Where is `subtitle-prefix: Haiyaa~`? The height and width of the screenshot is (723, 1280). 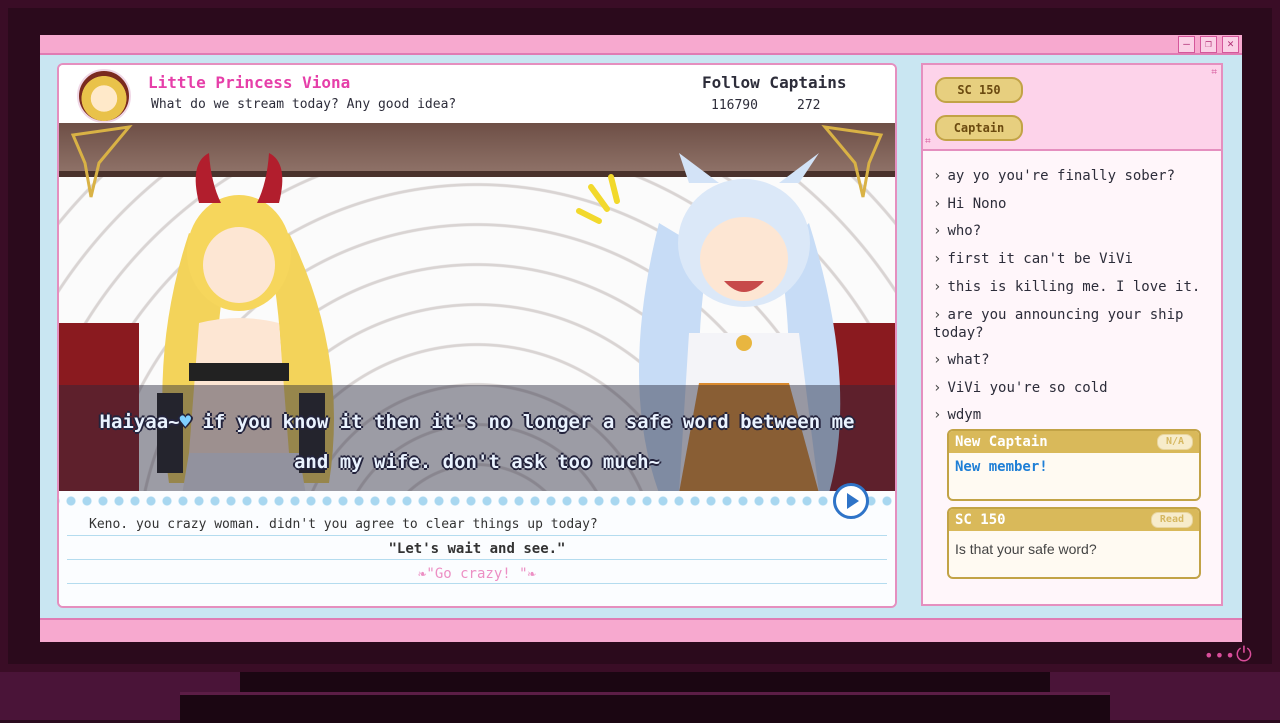 subtitle-prefix: Haiyaa~ is located at coordinates (139, 422).